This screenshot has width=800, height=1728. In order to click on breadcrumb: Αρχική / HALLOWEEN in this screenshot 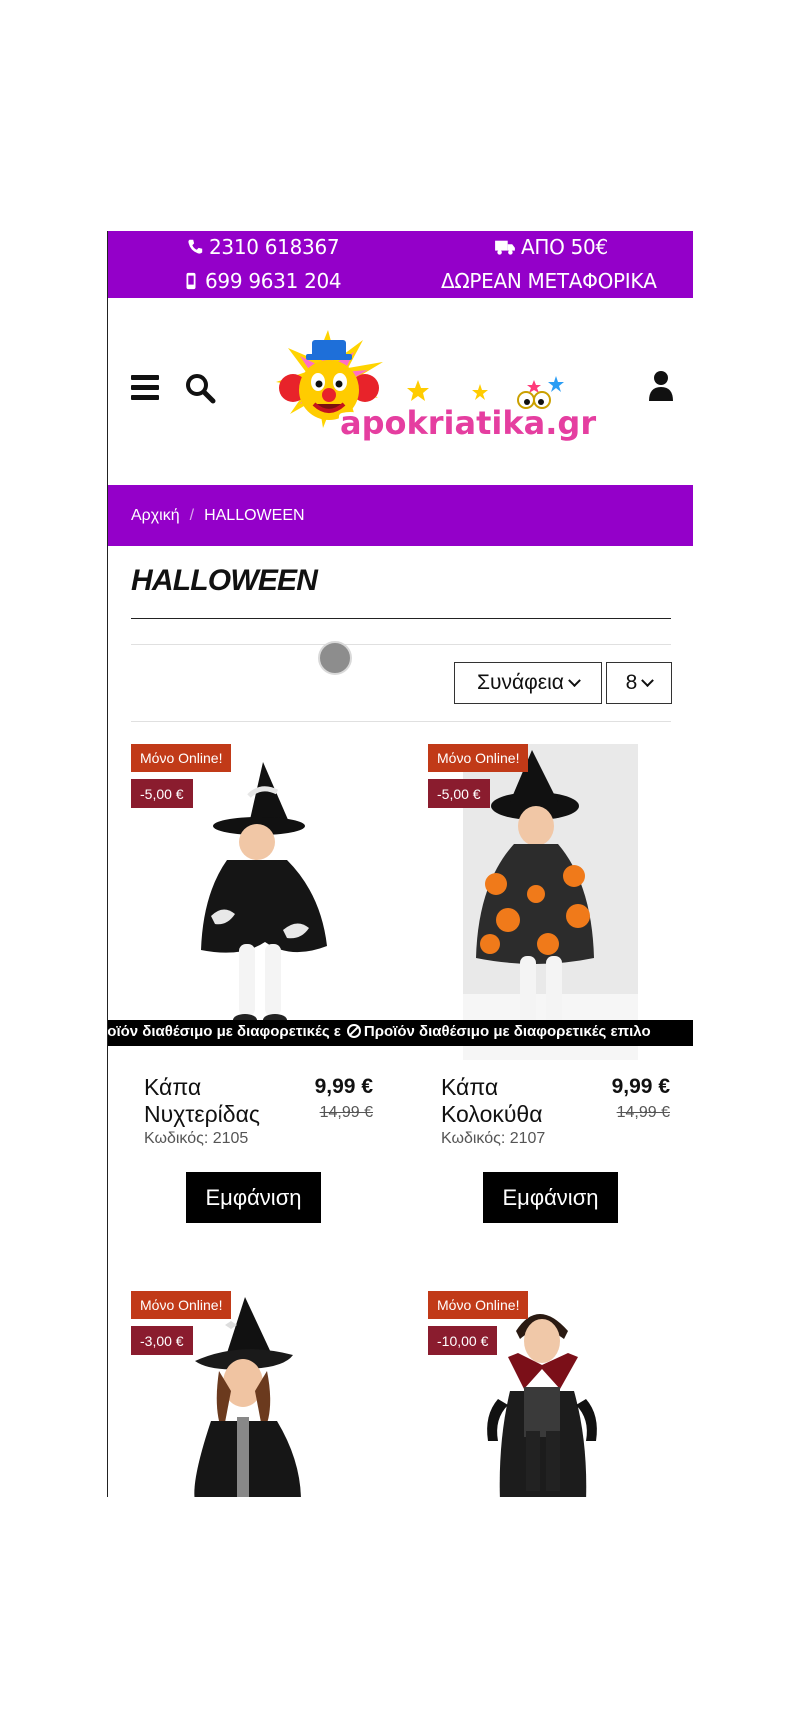, I will do `click(400, 515)`.